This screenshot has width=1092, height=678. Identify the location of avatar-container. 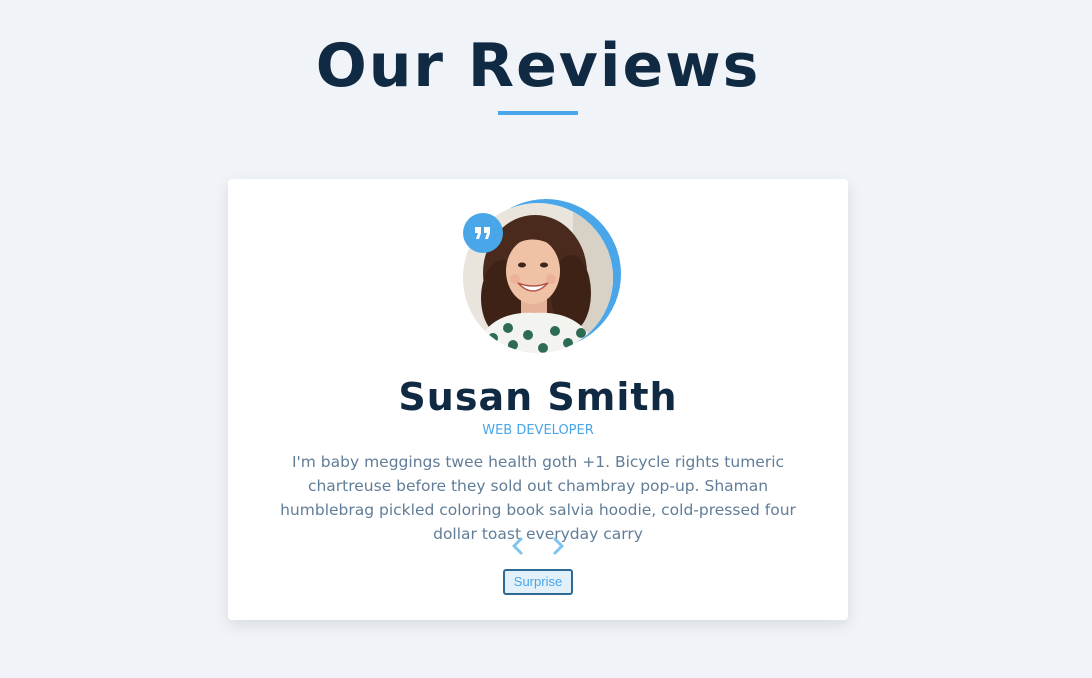
(542, 276).